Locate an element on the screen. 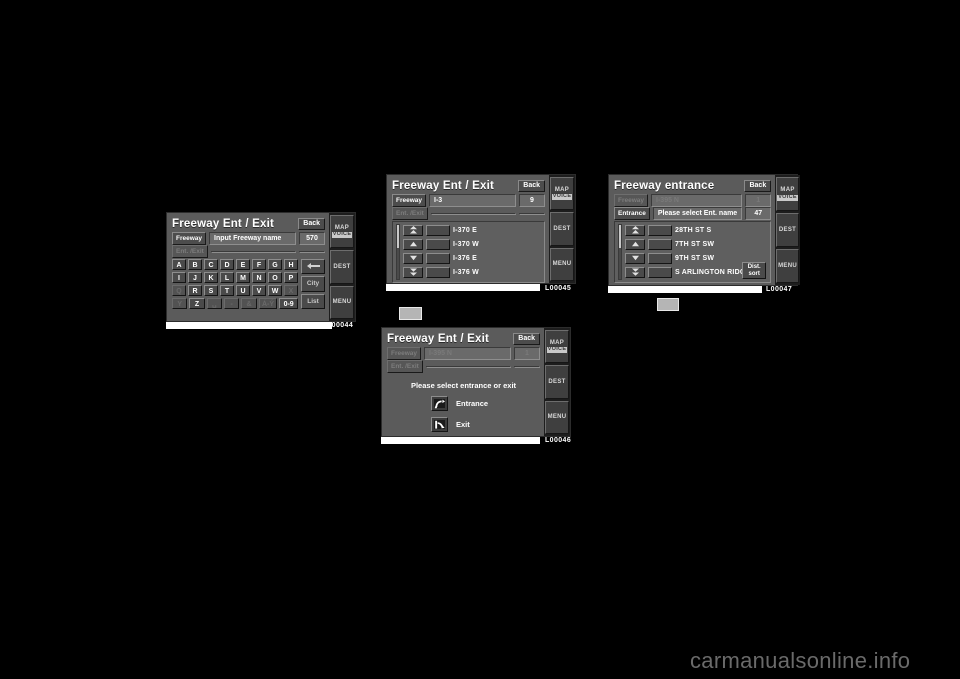 The height and width of the screenshot is (679, 960). key-r: R is located at coordinates (195, 290).